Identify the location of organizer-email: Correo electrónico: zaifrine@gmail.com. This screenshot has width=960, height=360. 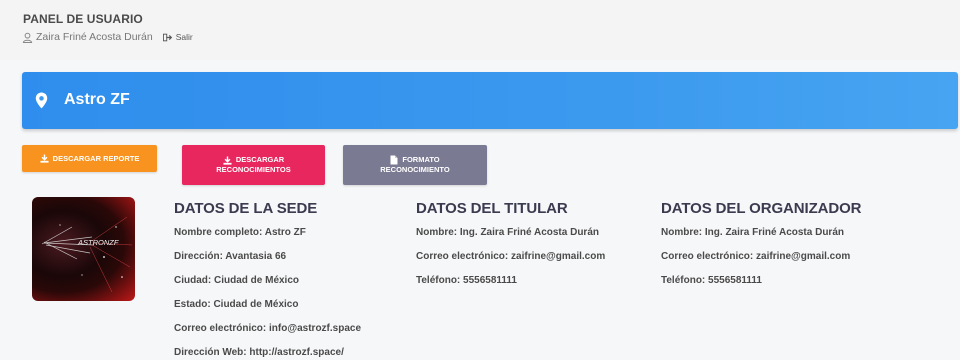
(756, 256).